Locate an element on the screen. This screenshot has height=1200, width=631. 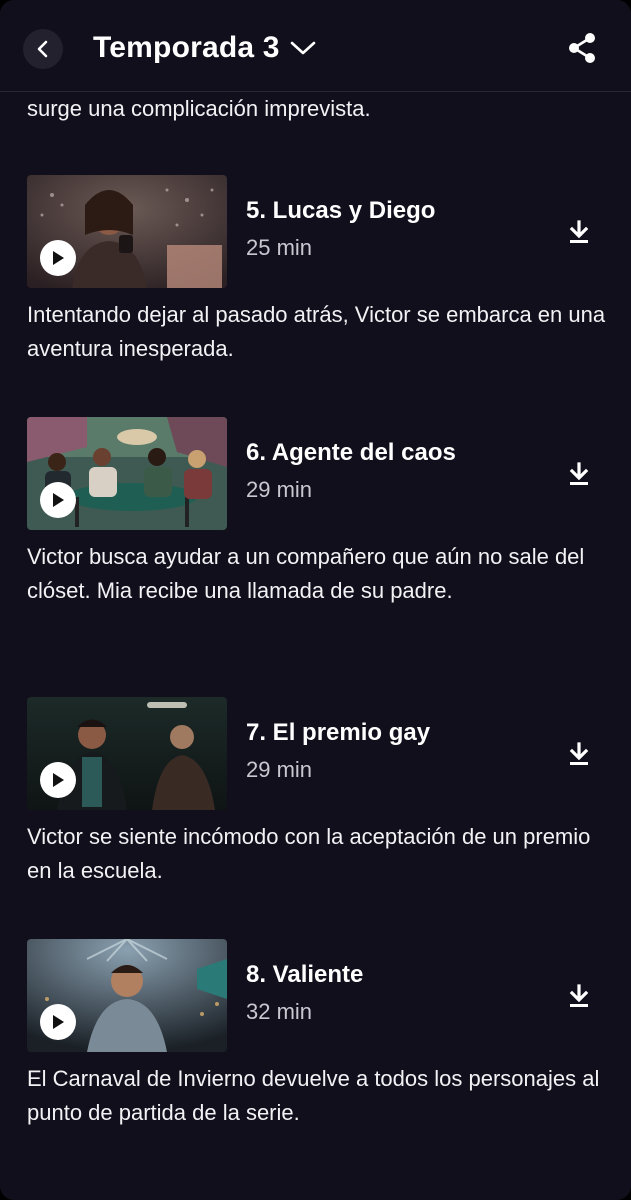
episode-duration: 25 min is located at coordinates (279, 247).